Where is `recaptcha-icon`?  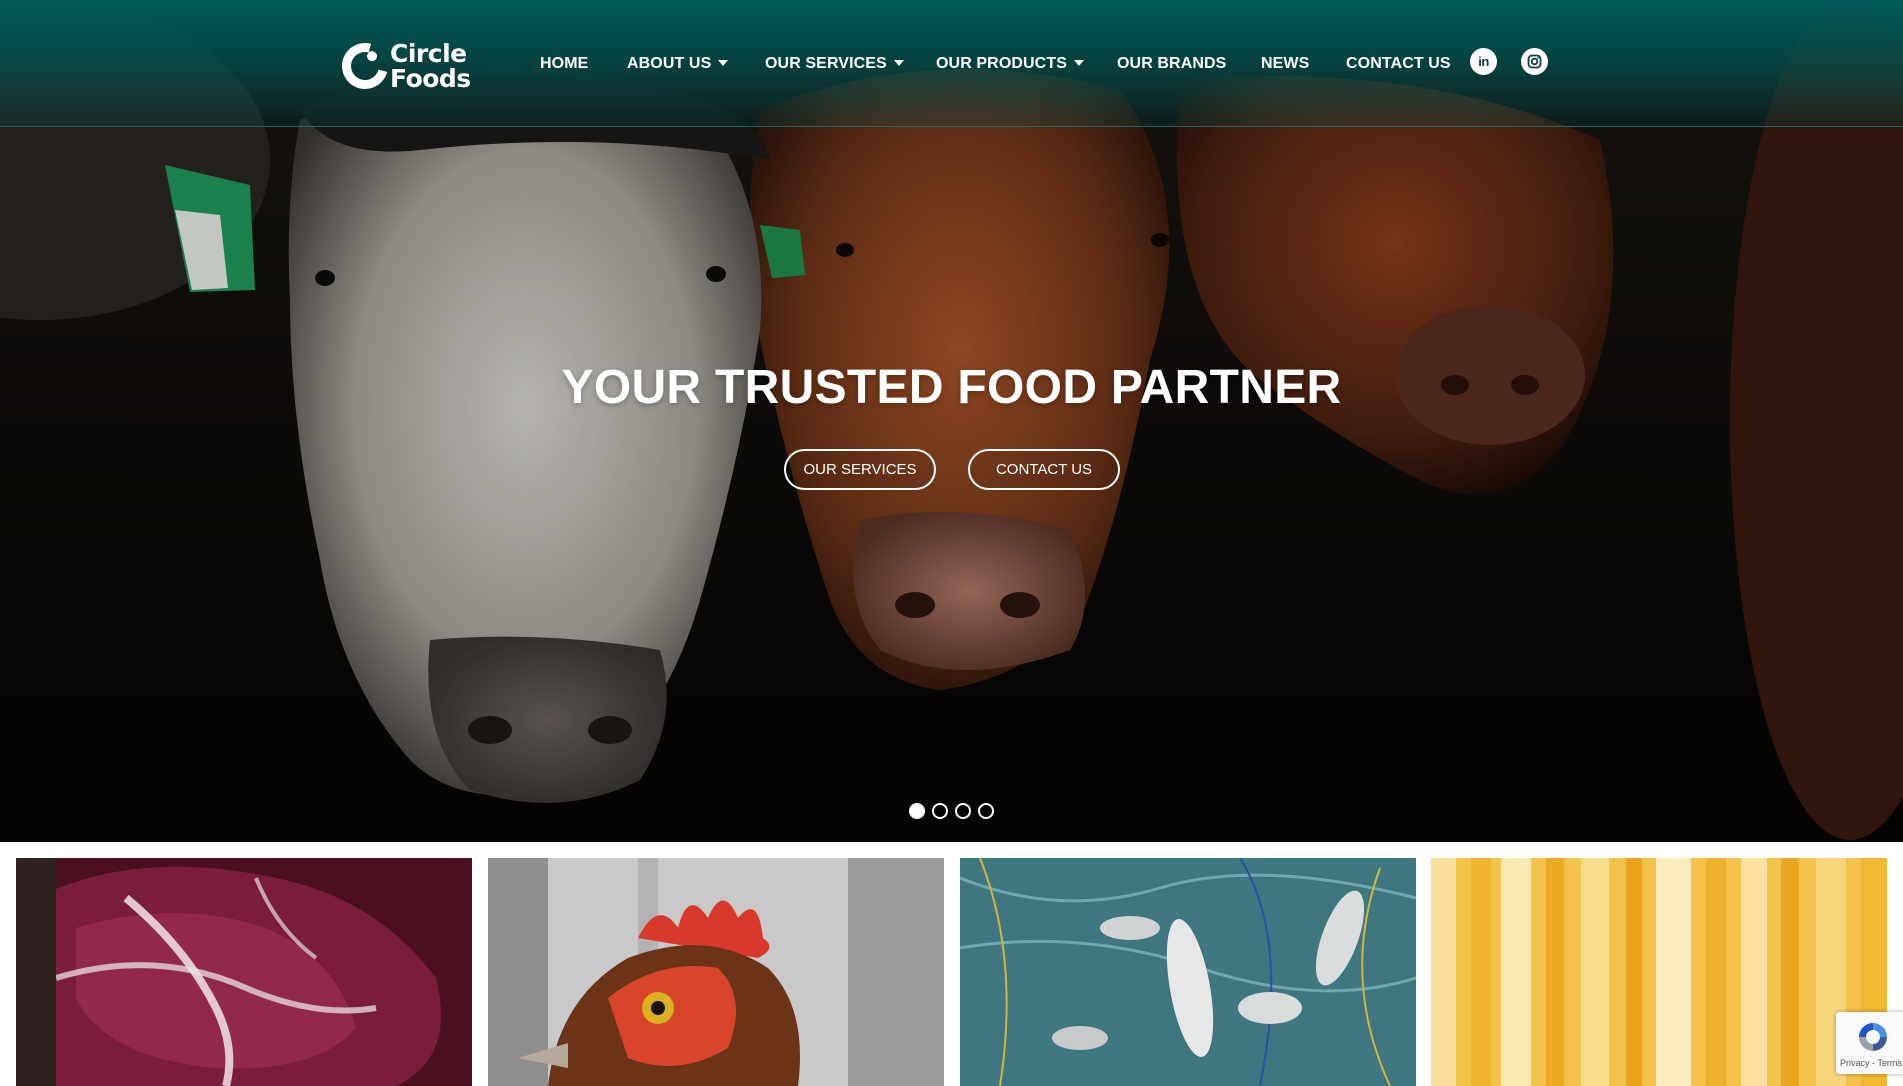 recaptcha-icon is located at coordinates (1873, 1037).